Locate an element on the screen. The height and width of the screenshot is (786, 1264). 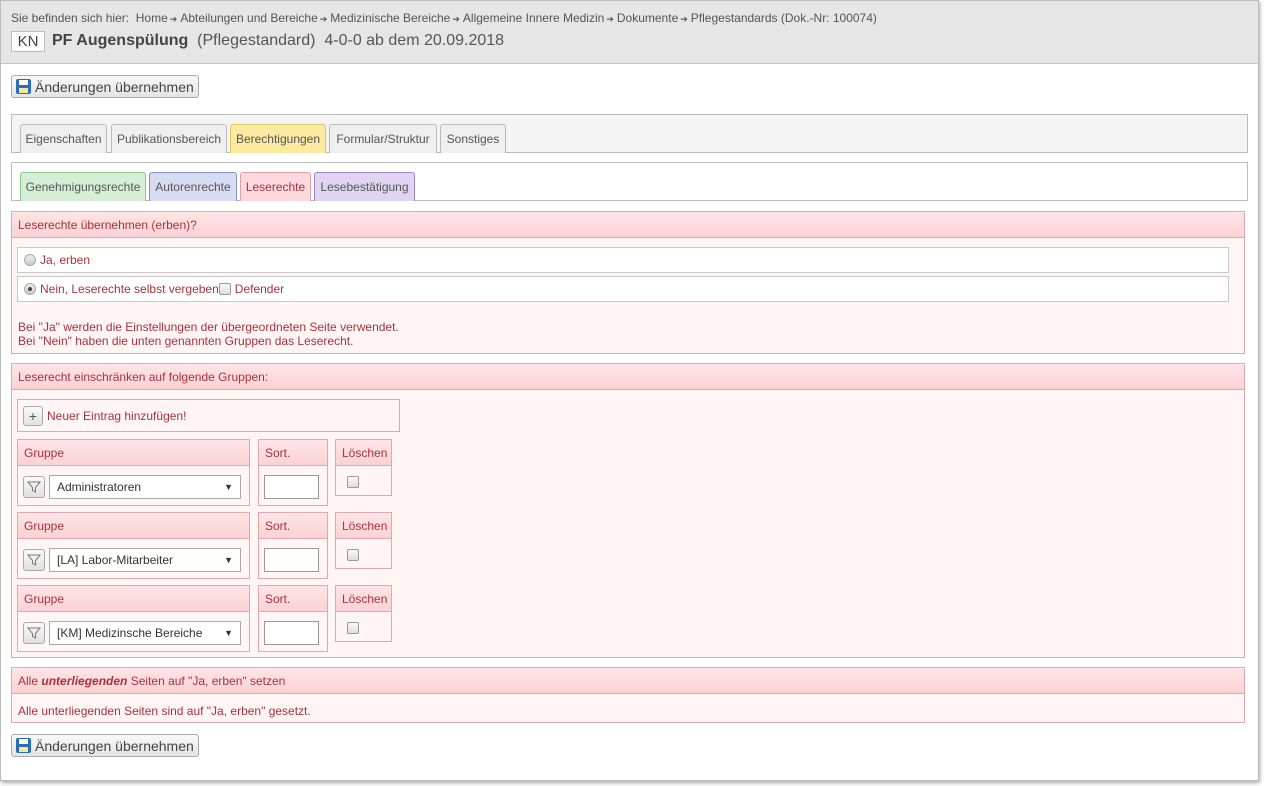
subtab-autorenrechte: Autorenrechte is located at coordinates (193, 186).